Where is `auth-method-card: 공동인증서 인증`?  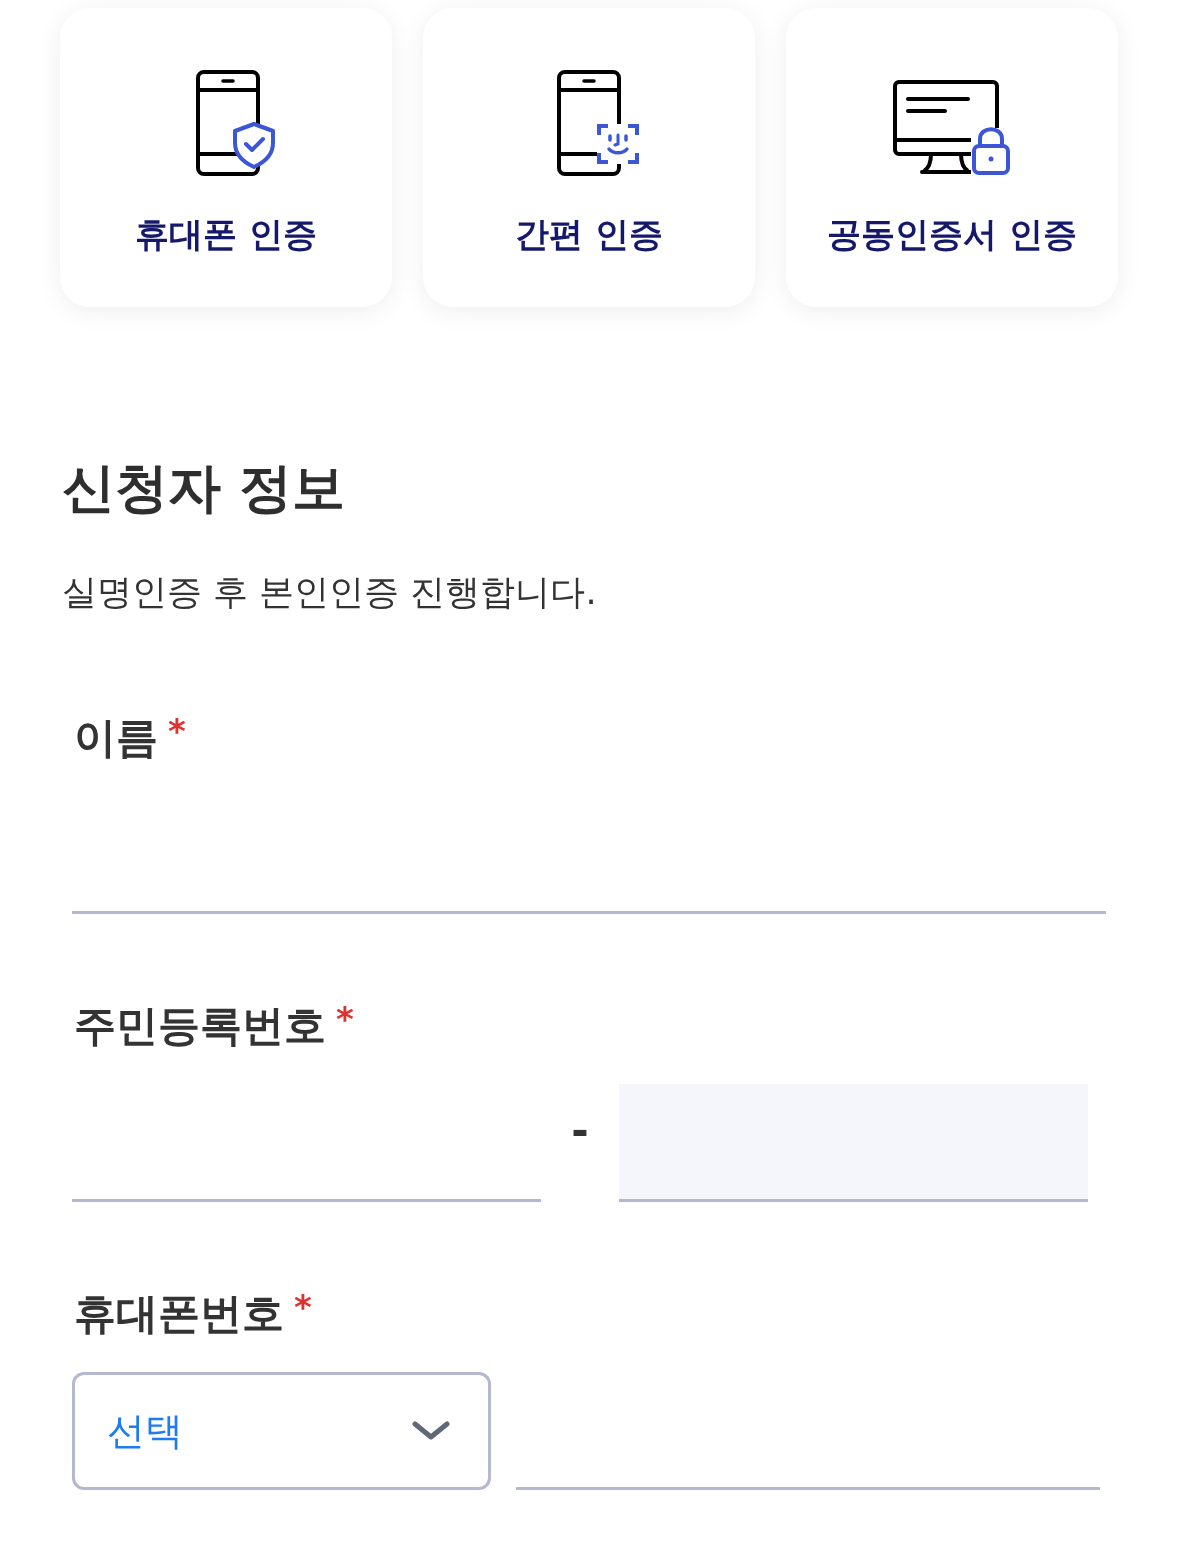
auth-method-card: 공동인증서 인증 is located at coordinates (952, 157).